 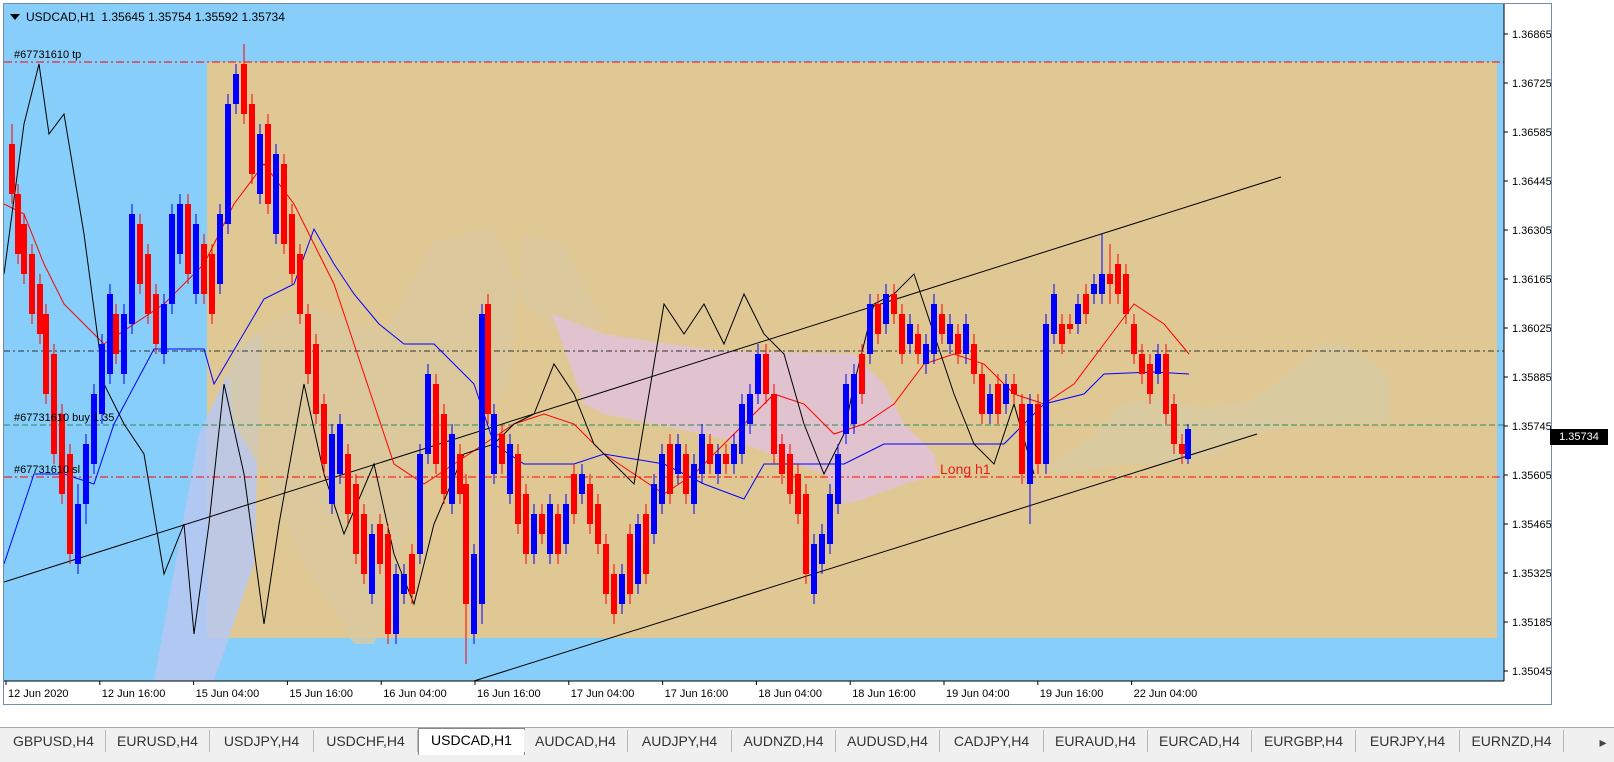 I want to click on collapse-icon, so click(x=15, y=17).